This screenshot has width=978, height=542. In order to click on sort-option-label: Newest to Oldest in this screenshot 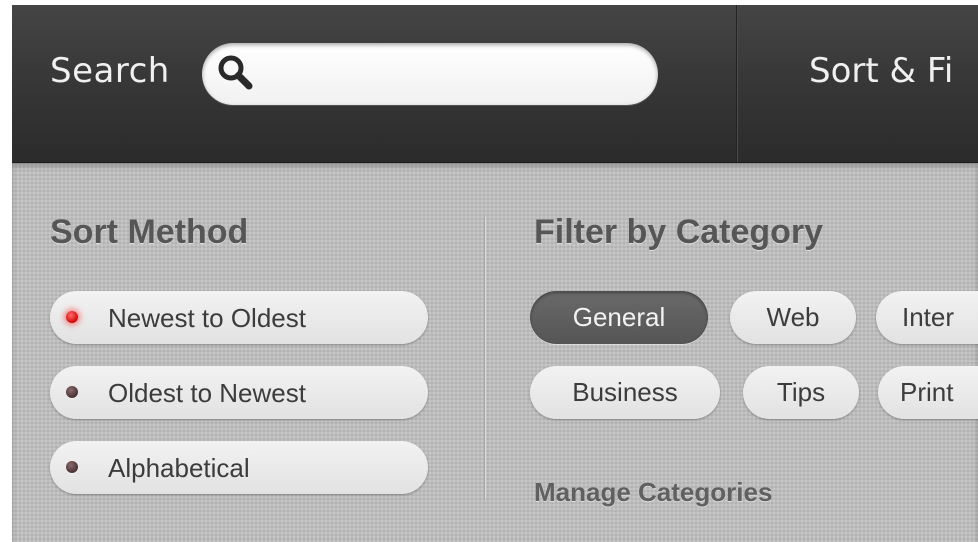, I will do `click(207, 318)`.